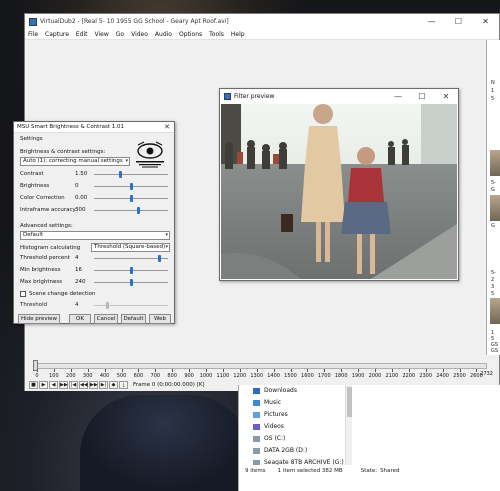  Describe the element at coordinates (349, 402) in the screenshot. I see `nav-scrollbar-thumb` at that location.